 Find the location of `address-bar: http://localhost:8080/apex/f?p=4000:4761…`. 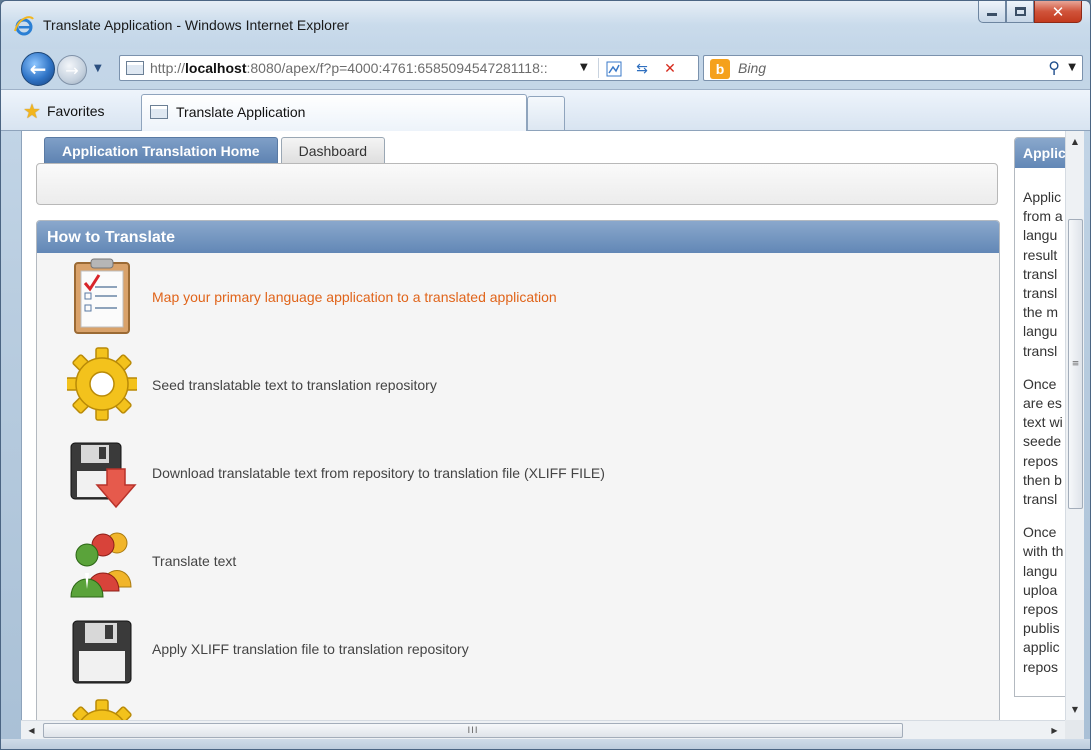

address-bar: http://localhost:8080/apex/f?p=4000:4761… is located at coordinates (409, 68).